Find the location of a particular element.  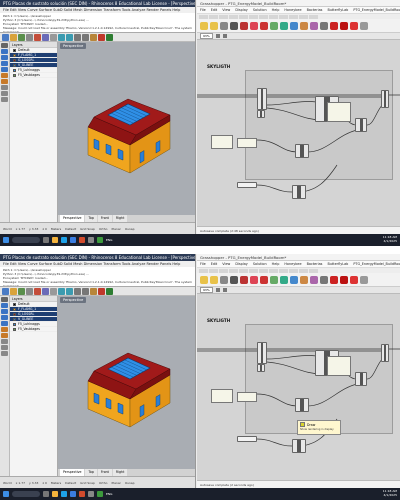

copy-icon is located at coordinates (45, 291).